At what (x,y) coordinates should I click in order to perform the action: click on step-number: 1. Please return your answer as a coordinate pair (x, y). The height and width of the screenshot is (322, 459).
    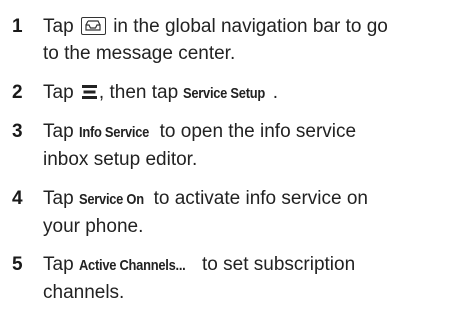
    Looking at the image, I should click on (17, 26).